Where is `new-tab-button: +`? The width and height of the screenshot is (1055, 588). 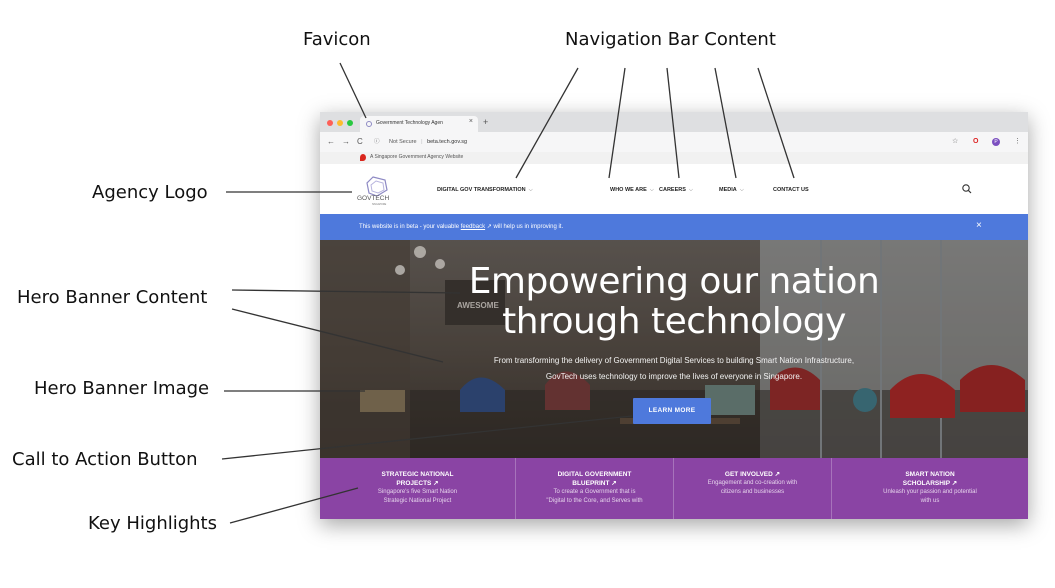 new-tab-button: + is located at coordinates (485, 122).